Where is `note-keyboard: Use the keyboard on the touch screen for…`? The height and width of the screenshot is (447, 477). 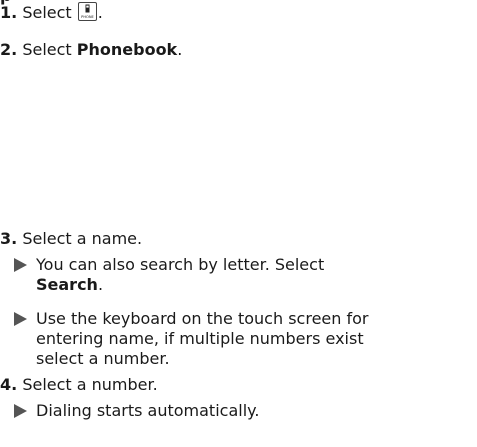 note-keyboard: Use the keyboard on the touch screen for… is located at coordinates (235, 339).